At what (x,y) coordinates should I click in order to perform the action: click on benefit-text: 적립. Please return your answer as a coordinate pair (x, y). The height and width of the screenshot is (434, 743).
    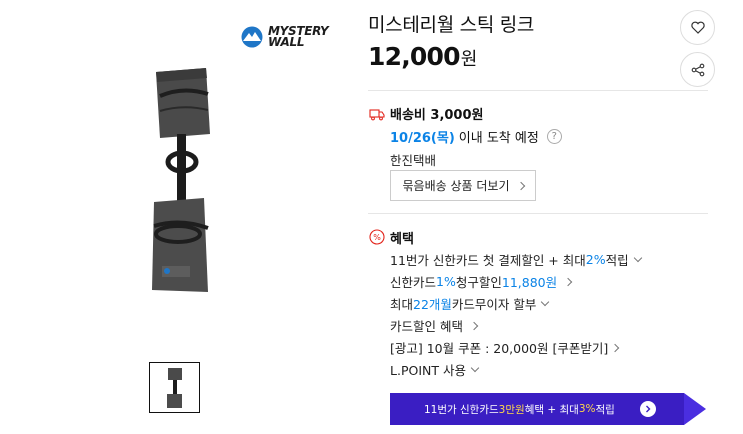
    Looking at the image, I should click on (617, 260).